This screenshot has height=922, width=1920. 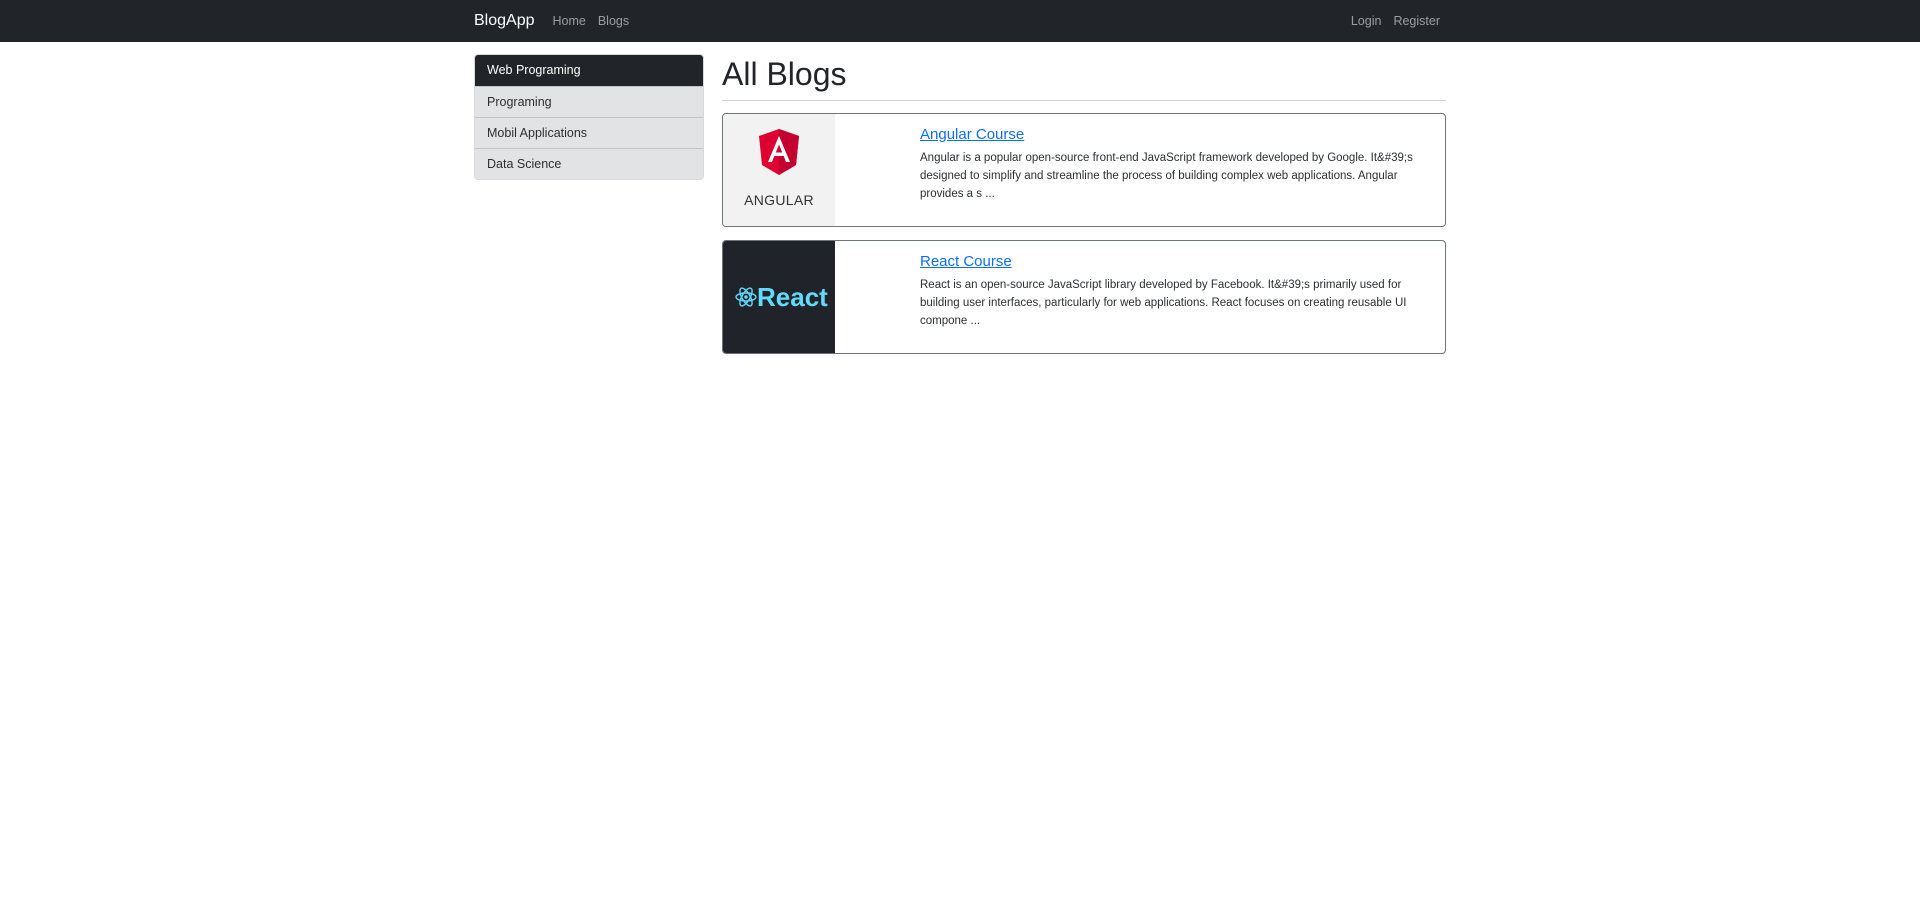 What do you see at coordinates (1416, 21) in the screenshot?
I see `nav-link-register: Register` at bounding box center [1416, 21].